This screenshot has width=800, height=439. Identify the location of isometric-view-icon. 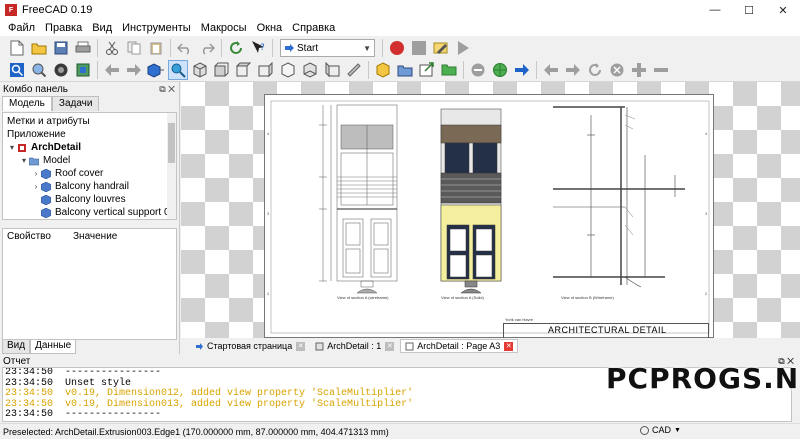
(200, 70).